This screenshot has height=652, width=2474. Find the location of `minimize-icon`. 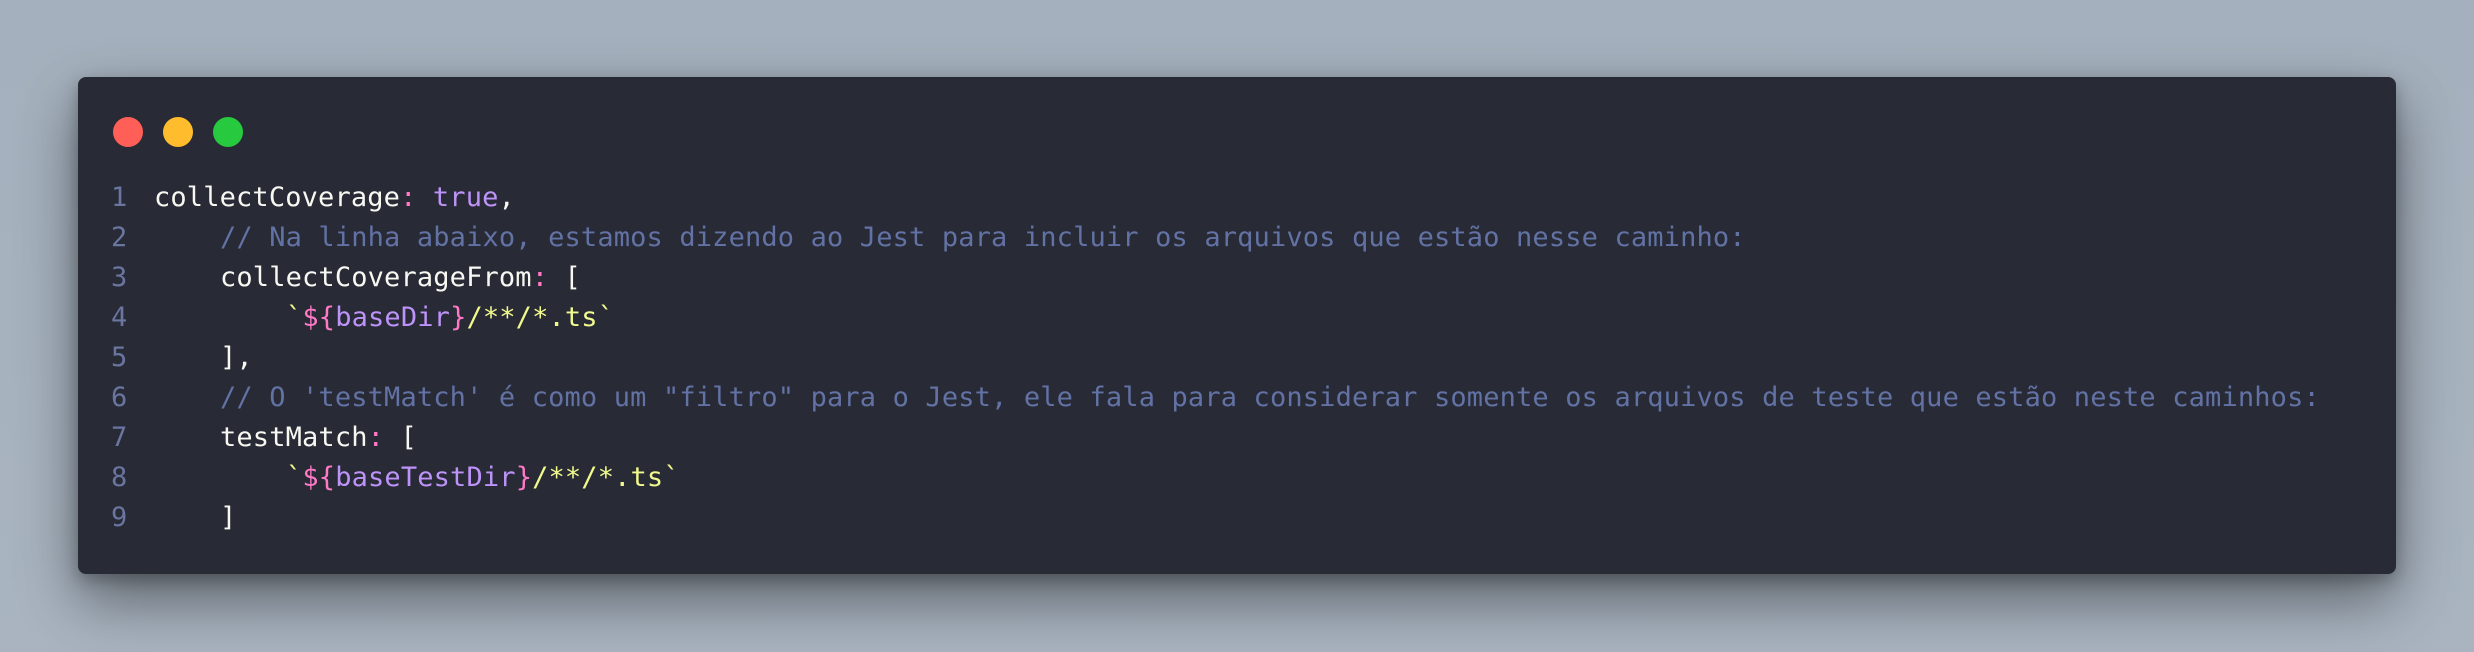

minimize-icon is located at coordinates (178, 132).